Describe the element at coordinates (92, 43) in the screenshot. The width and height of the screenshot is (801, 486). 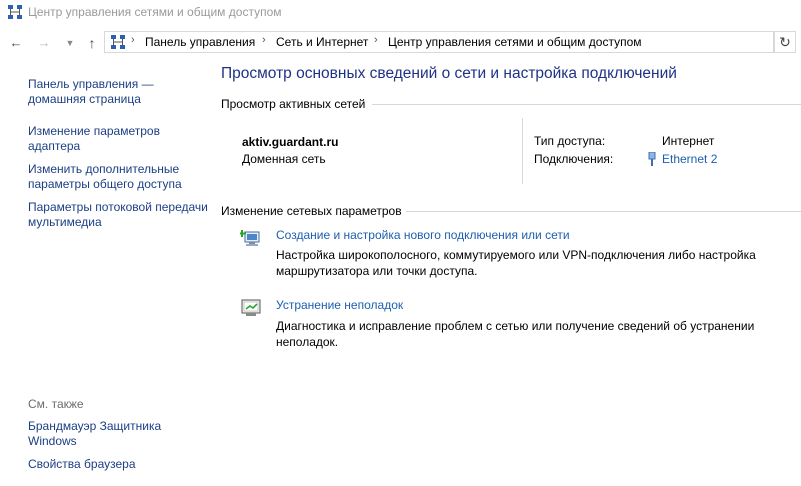
I see `up-arrow-icon: ↑` at that location.